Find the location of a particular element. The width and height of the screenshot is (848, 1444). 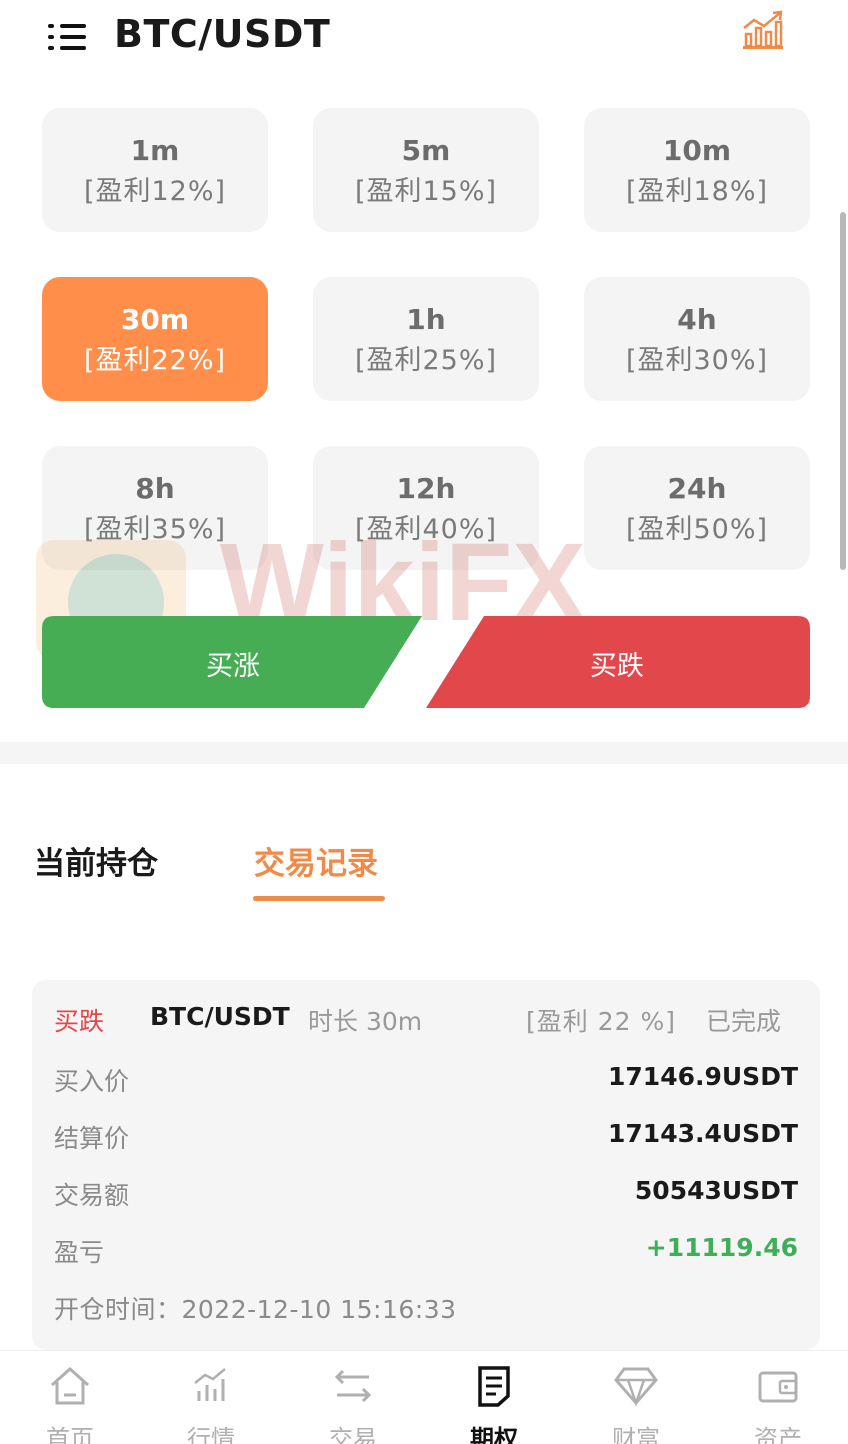

period-1h: 1h [盈利25%] is located at coordinates (426, 339).